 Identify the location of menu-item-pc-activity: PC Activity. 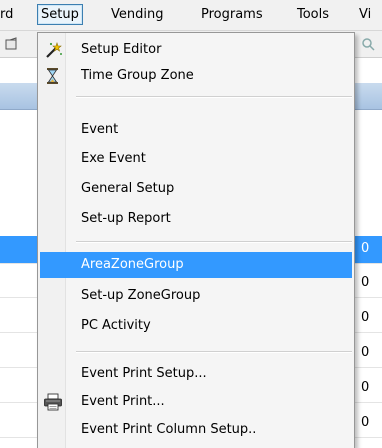
(196, 326).